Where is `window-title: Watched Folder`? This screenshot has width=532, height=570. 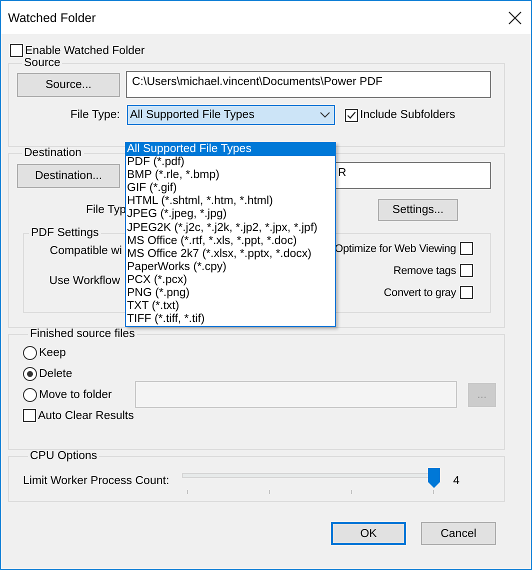
window-title: Watched Folder is located at coordinates (52, 17).